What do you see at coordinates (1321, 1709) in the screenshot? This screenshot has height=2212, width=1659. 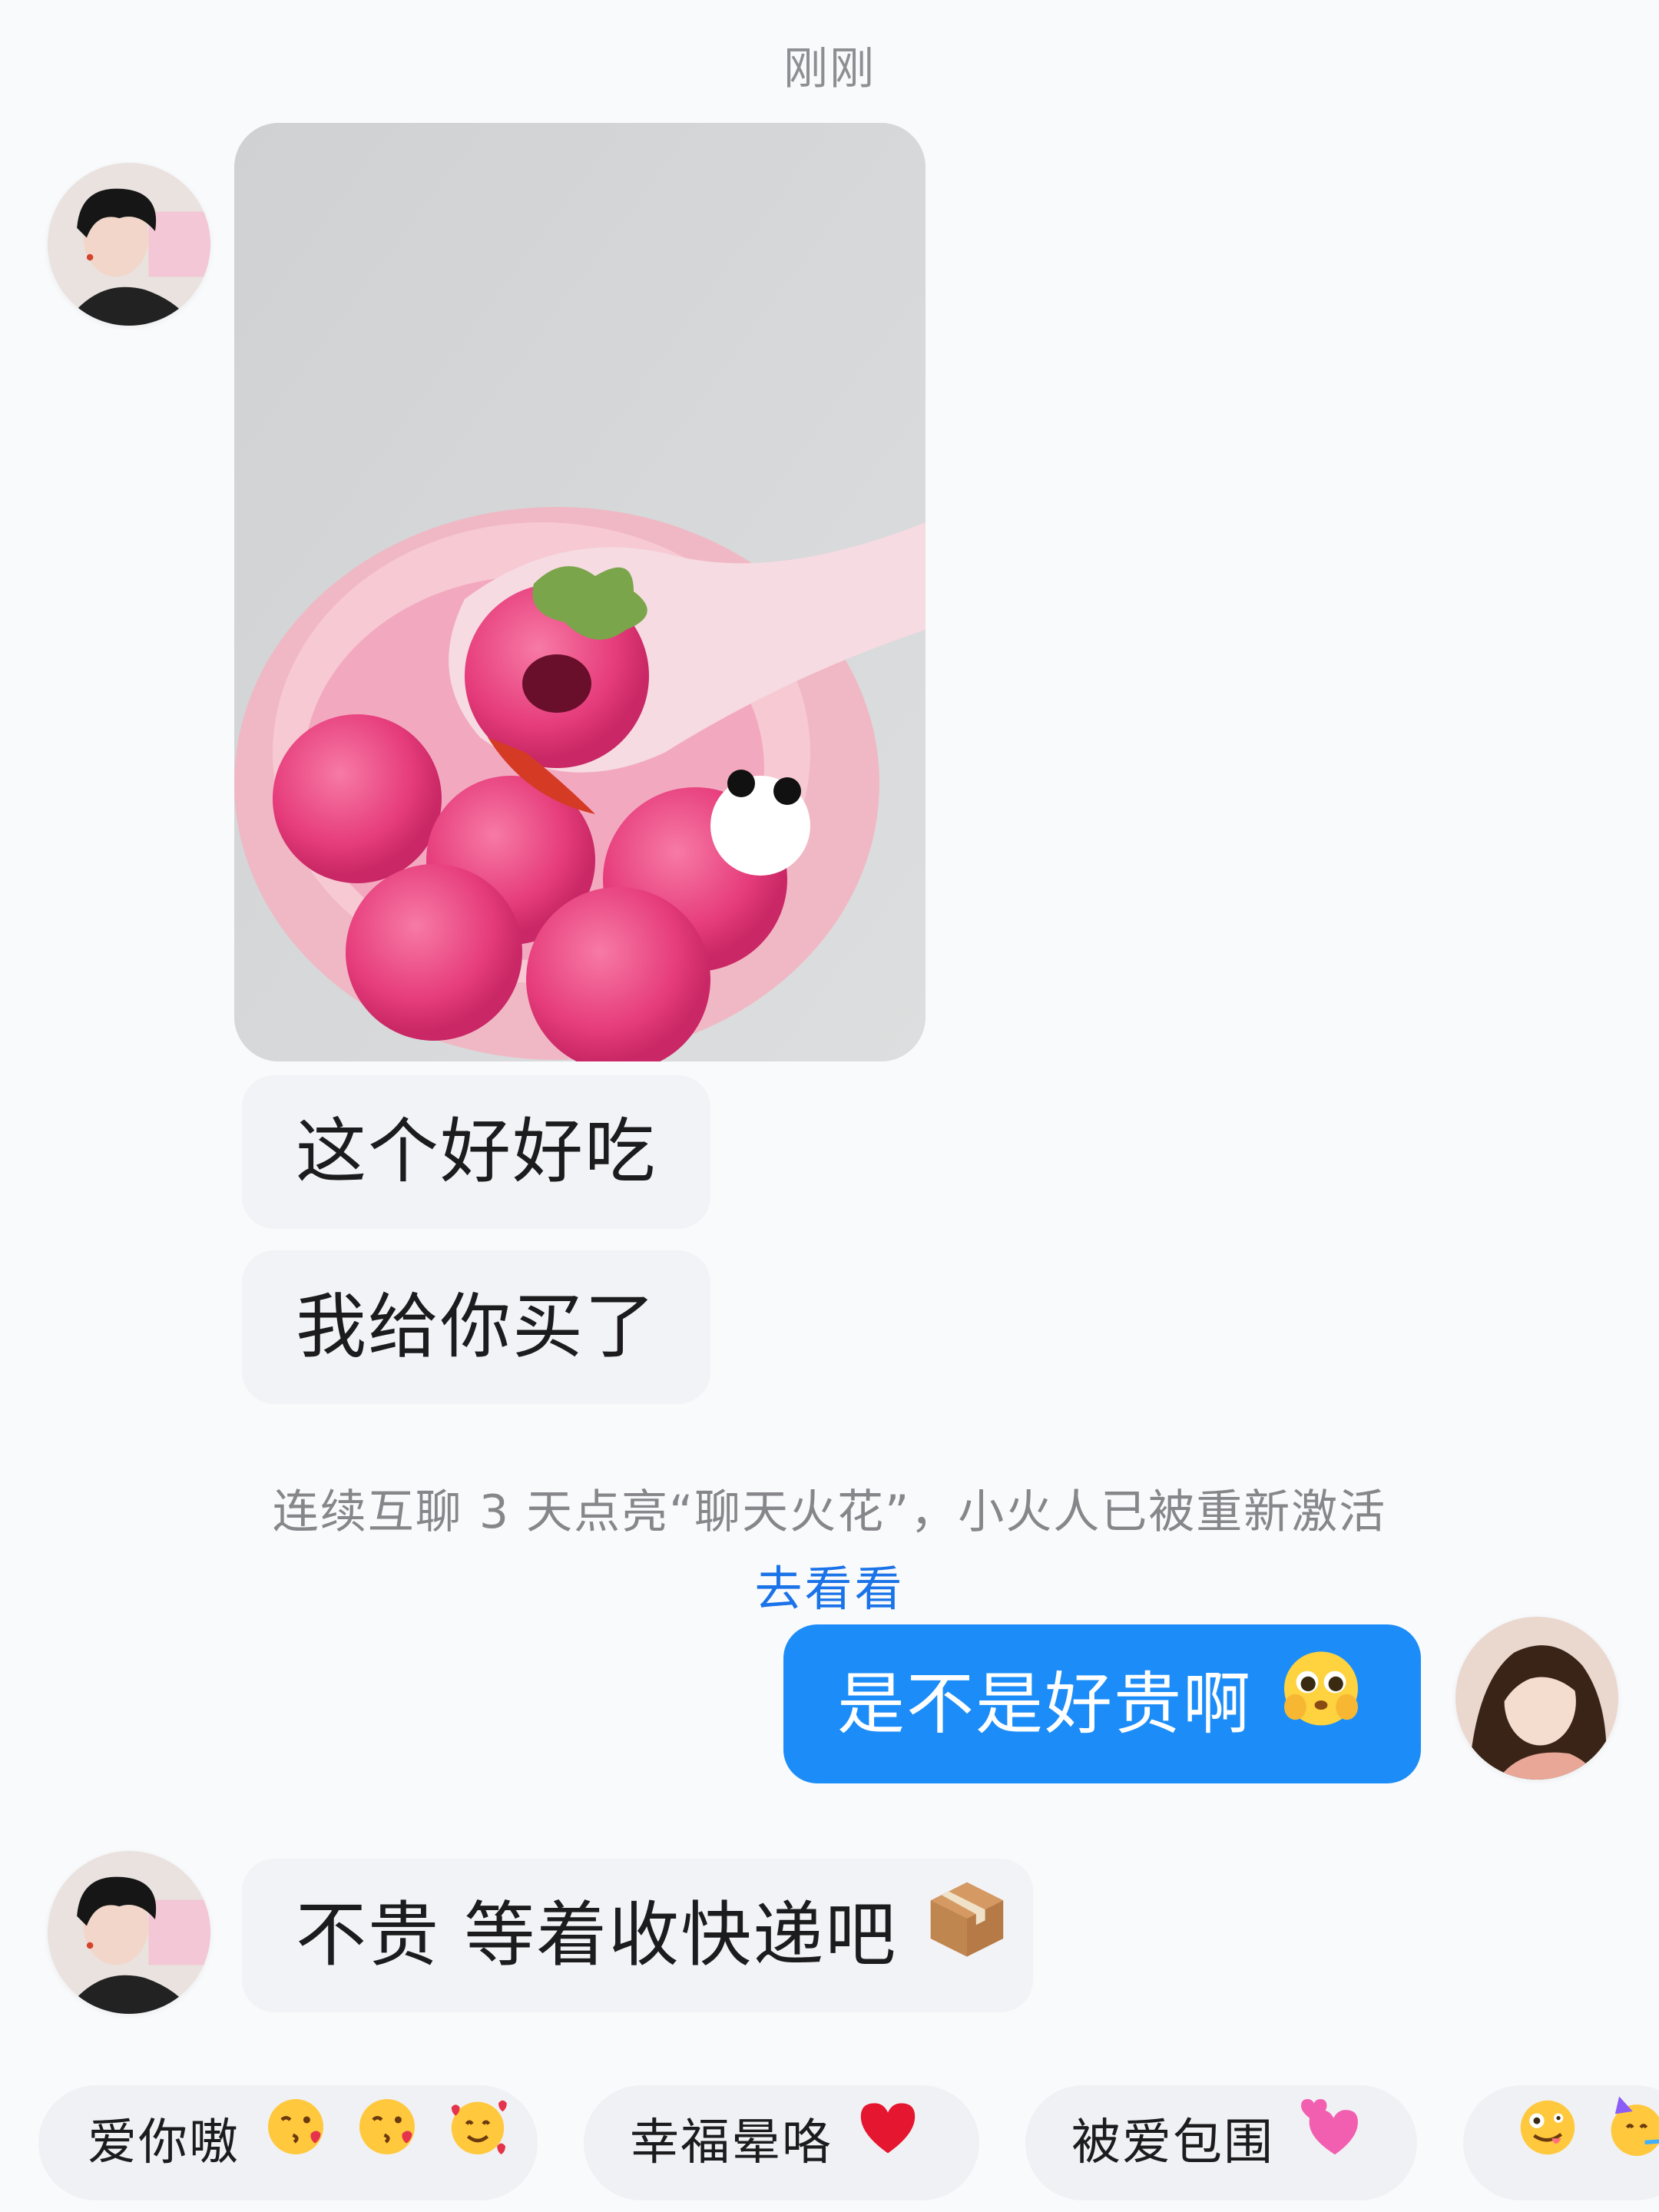 I see `pleading-face-icon` at bounding box center [1321, 1709].